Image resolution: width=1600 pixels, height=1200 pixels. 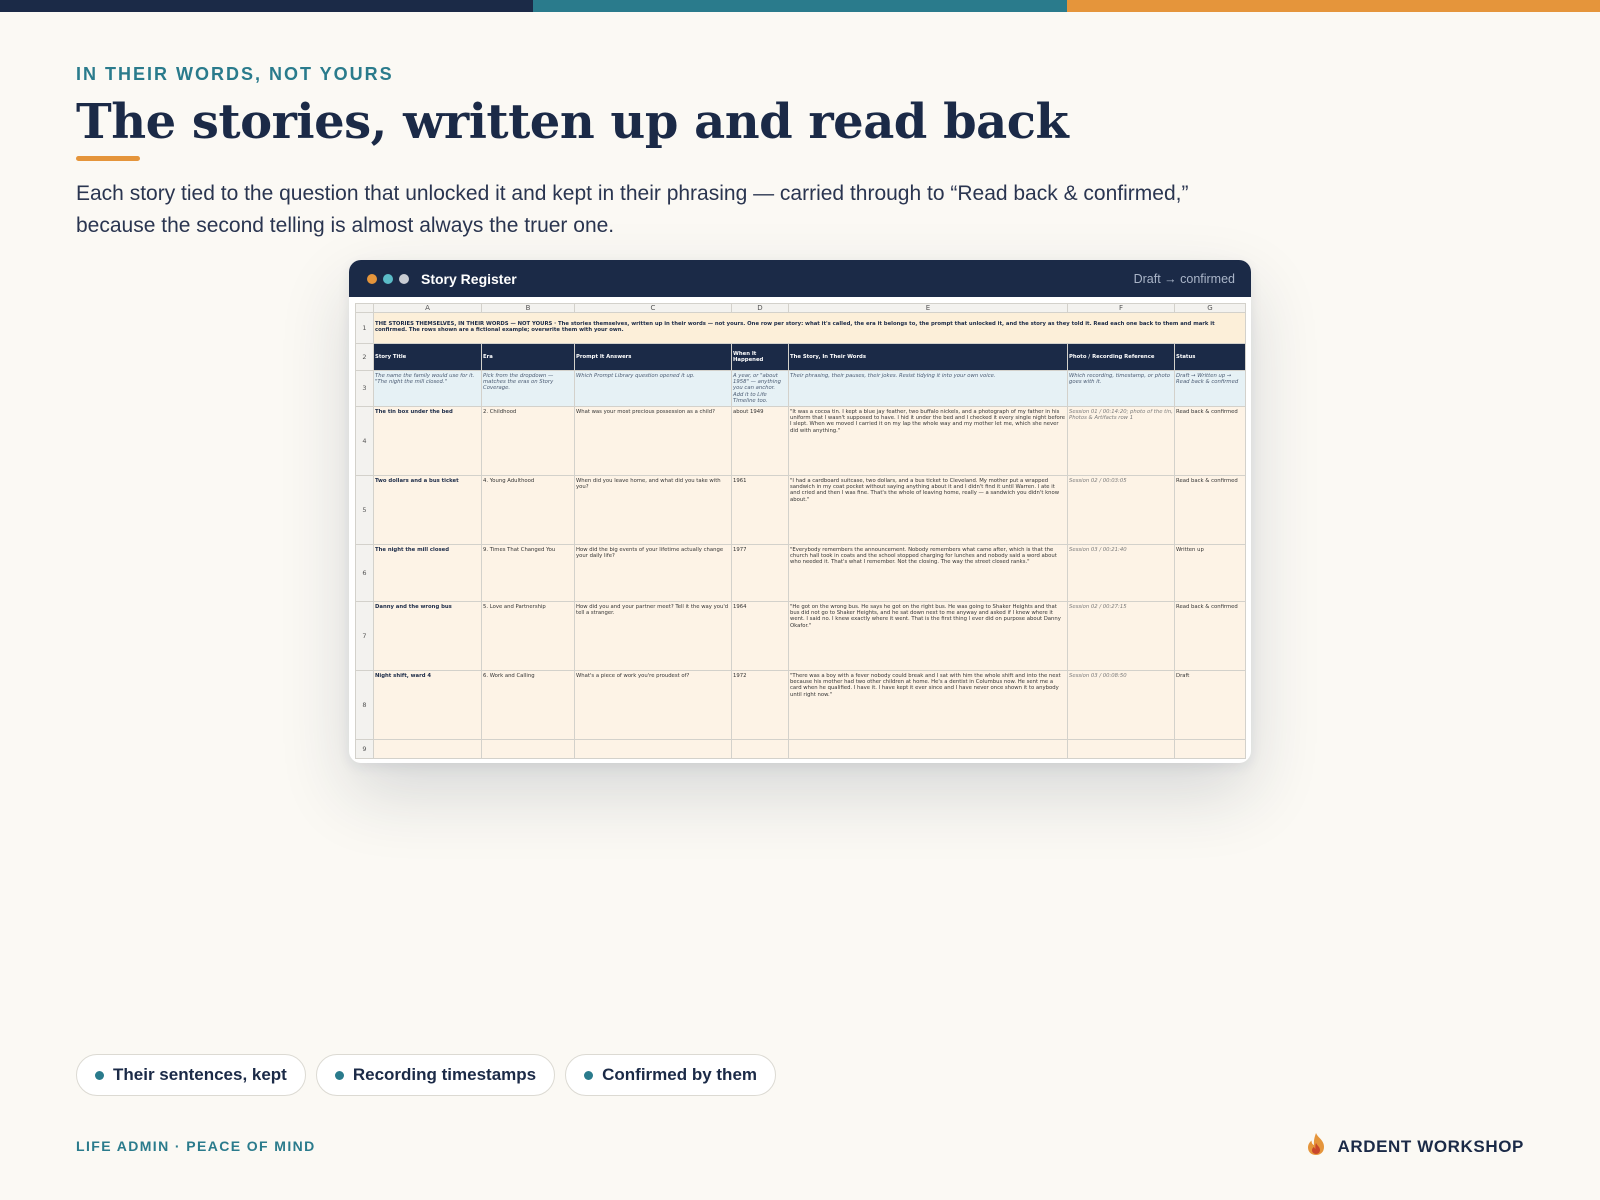 I want to click on column-header-row: A B C D E F G, so click(x=800, y=308).